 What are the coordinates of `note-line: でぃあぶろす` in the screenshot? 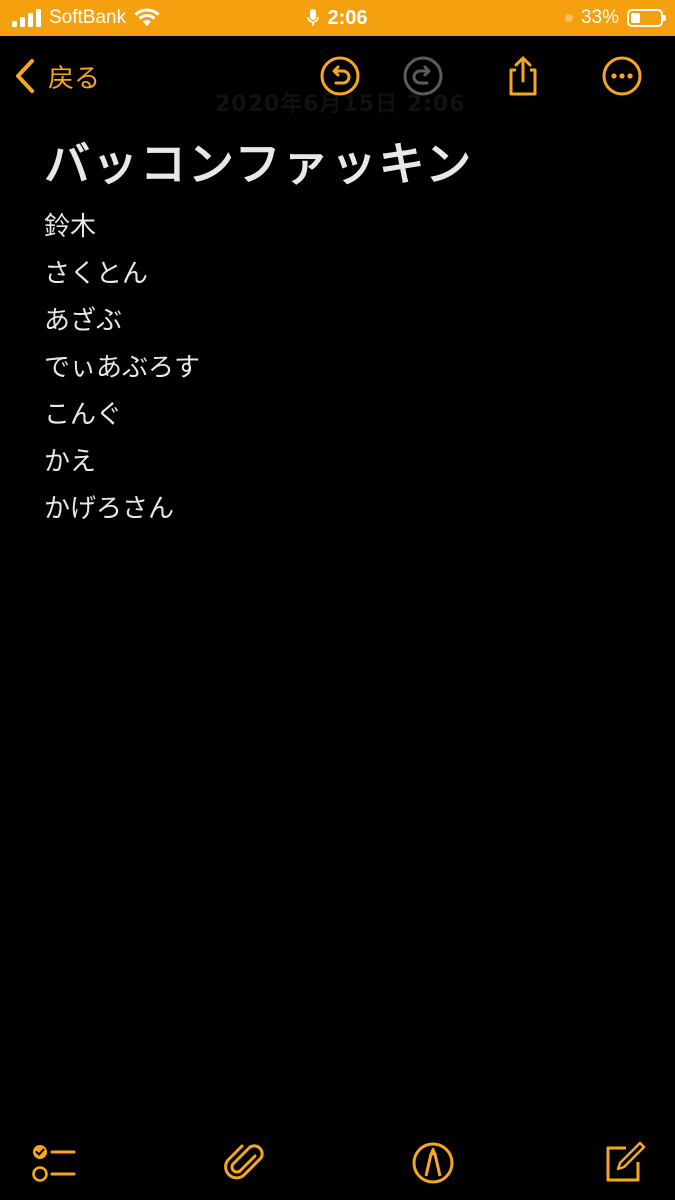 It's located at (122, 368).